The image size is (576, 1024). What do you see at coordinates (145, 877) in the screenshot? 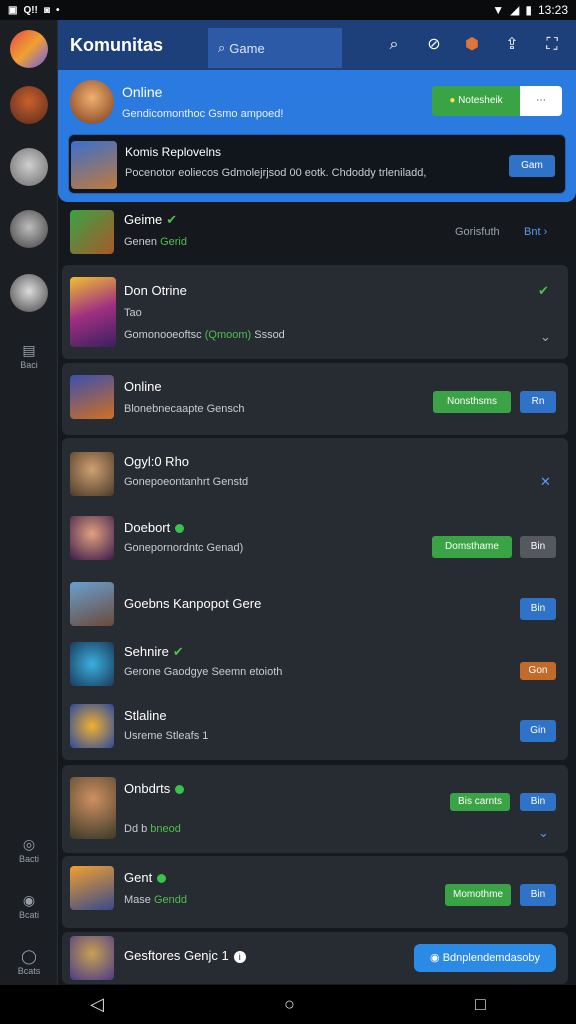
I see `item-name: Gent` at bounding box center [145, 877].